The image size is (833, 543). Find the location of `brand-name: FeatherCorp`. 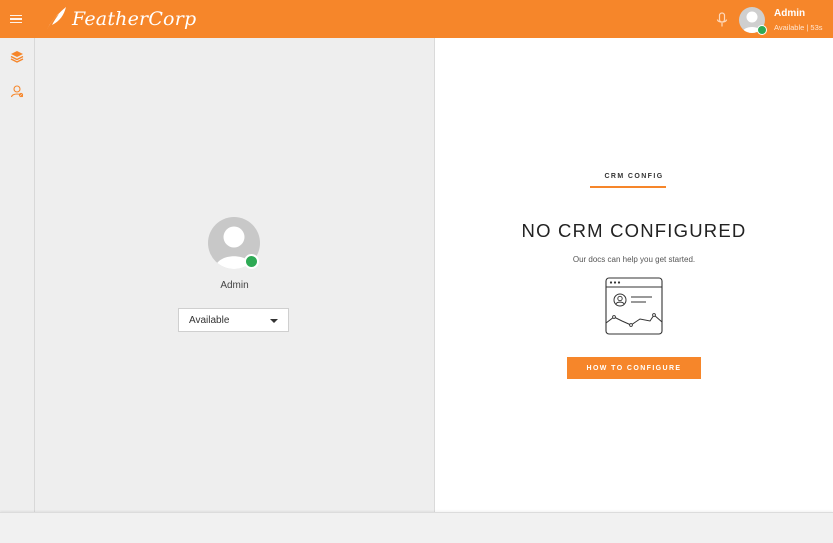

brand-name: FeatherCorp is located at coordinates (134, 19).